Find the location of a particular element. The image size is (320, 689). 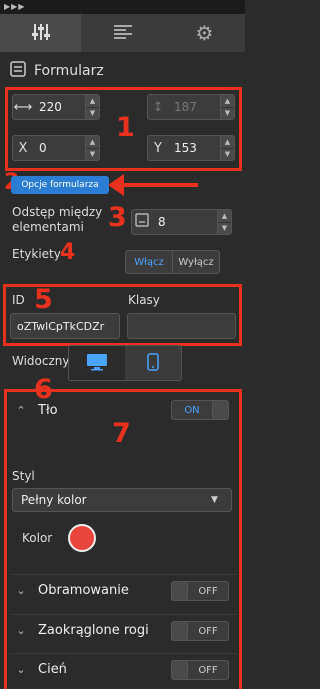

id-input: oZTwlCpTkCDZr is located at coordinates (65, 326).